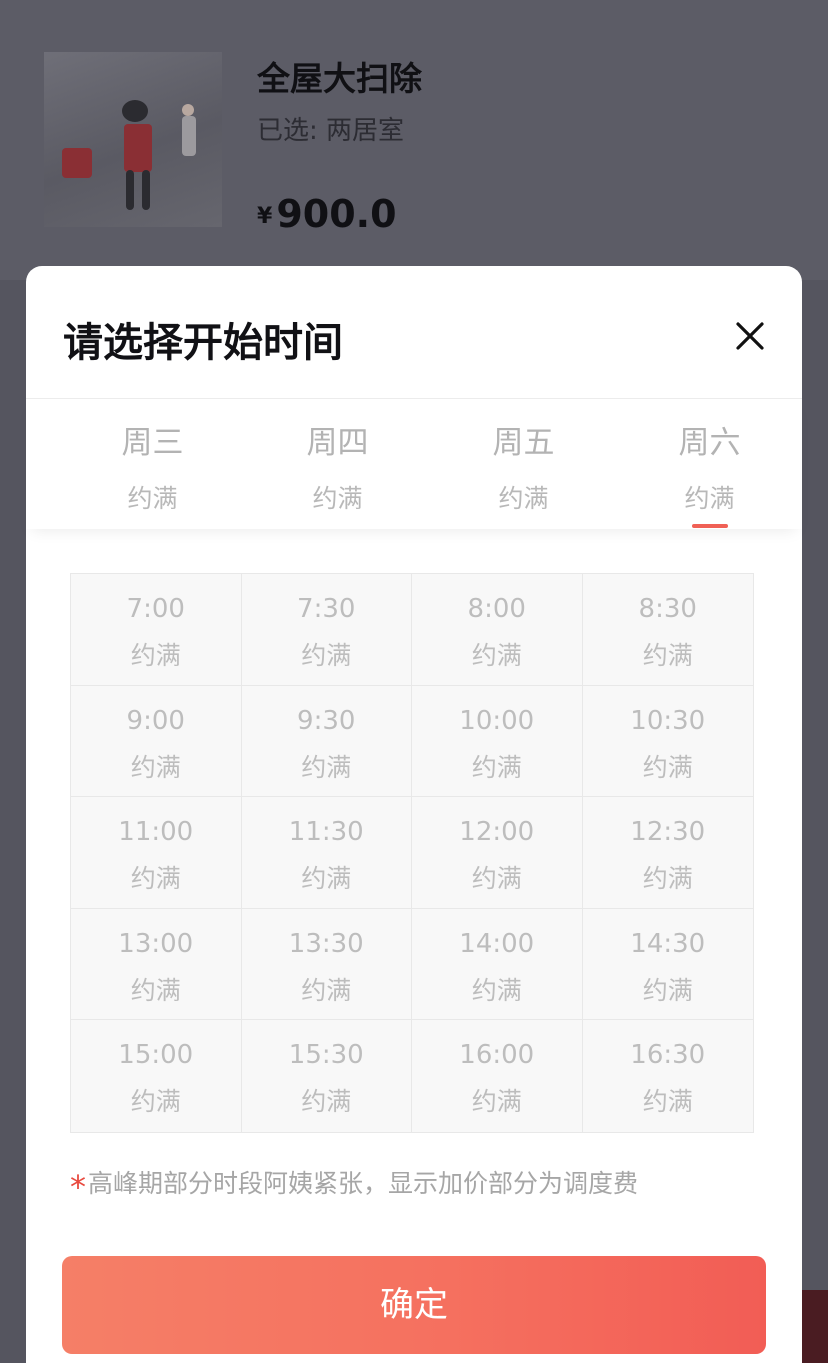  What do you see at coordinates (326, 720) in the screenshot?
I see `slot-time: 9:30` at bounding box center [326, 720].